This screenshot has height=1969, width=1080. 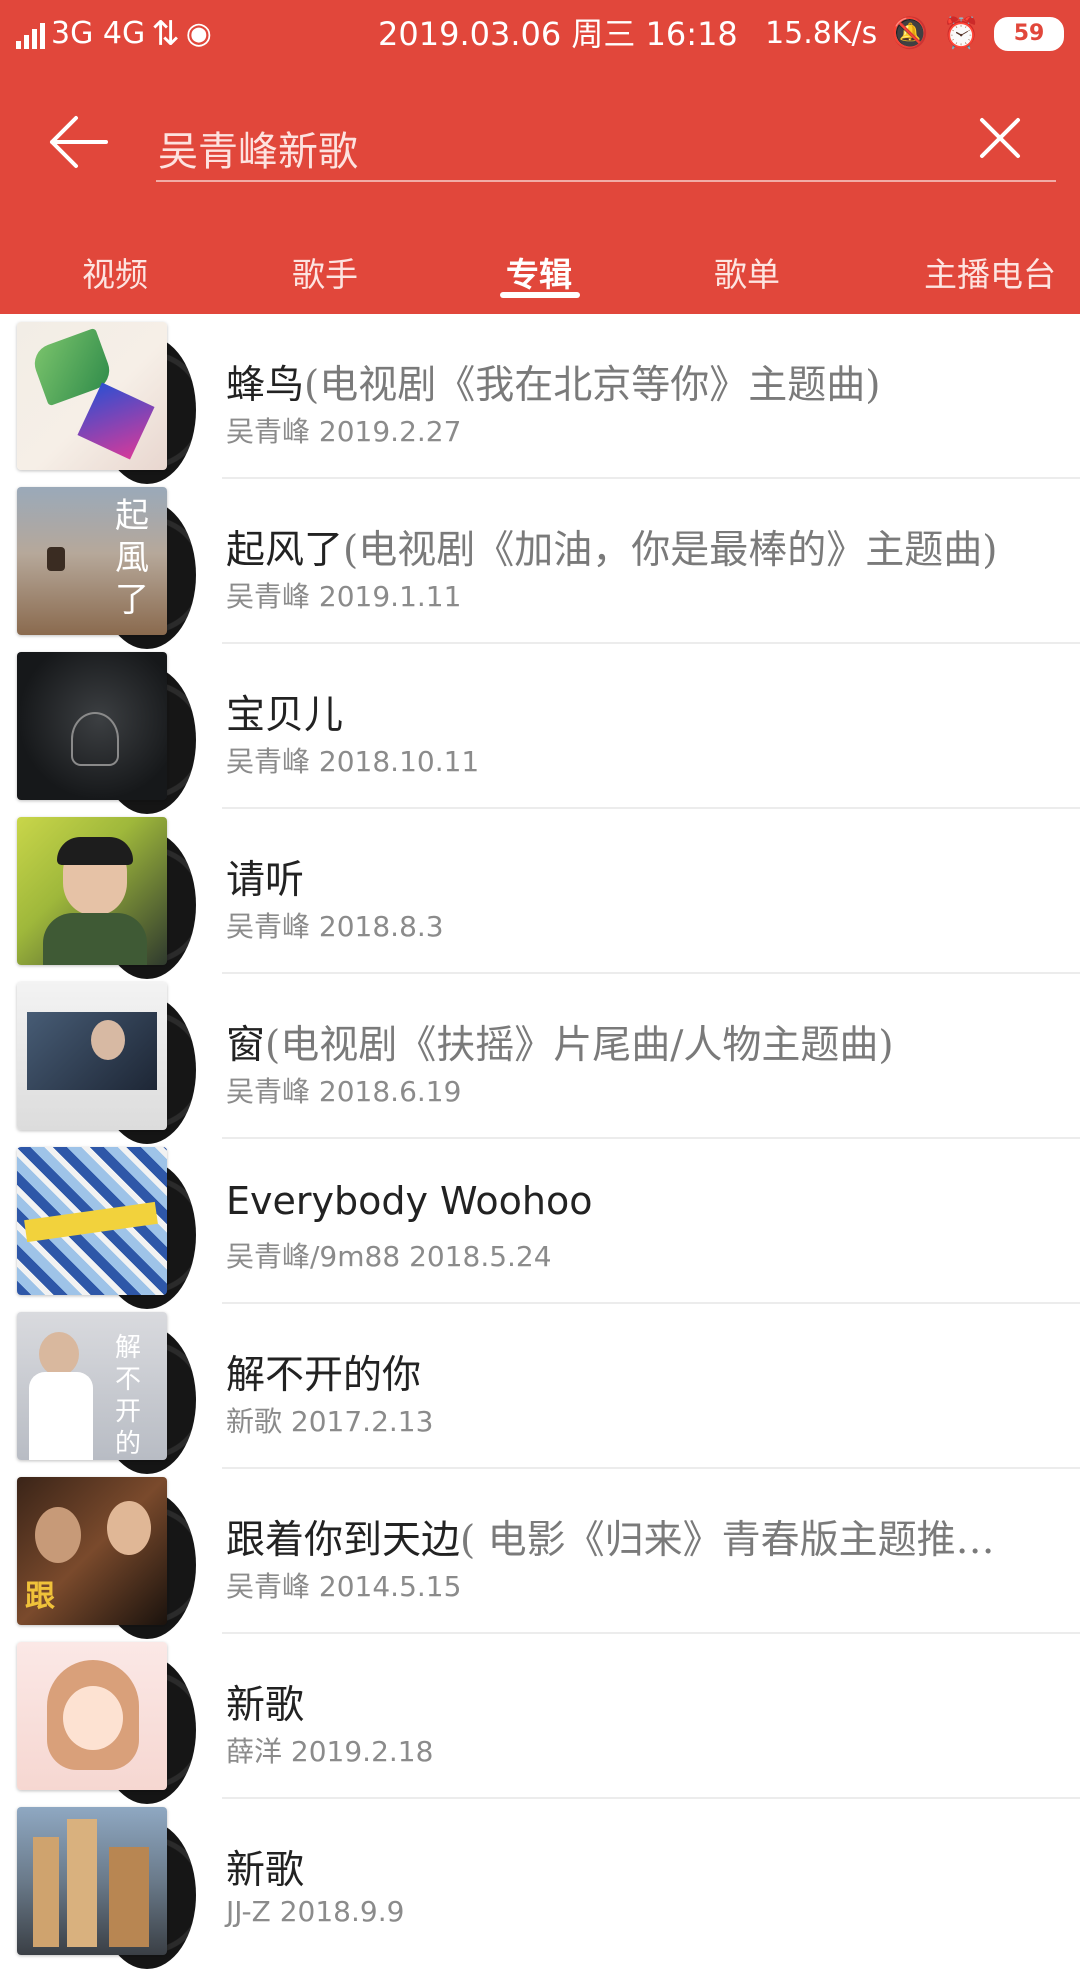 What do you see at coordinates (92, 561) in the screenshot?
I see `album-cover: 起風了` at bounding box center [92, 561].